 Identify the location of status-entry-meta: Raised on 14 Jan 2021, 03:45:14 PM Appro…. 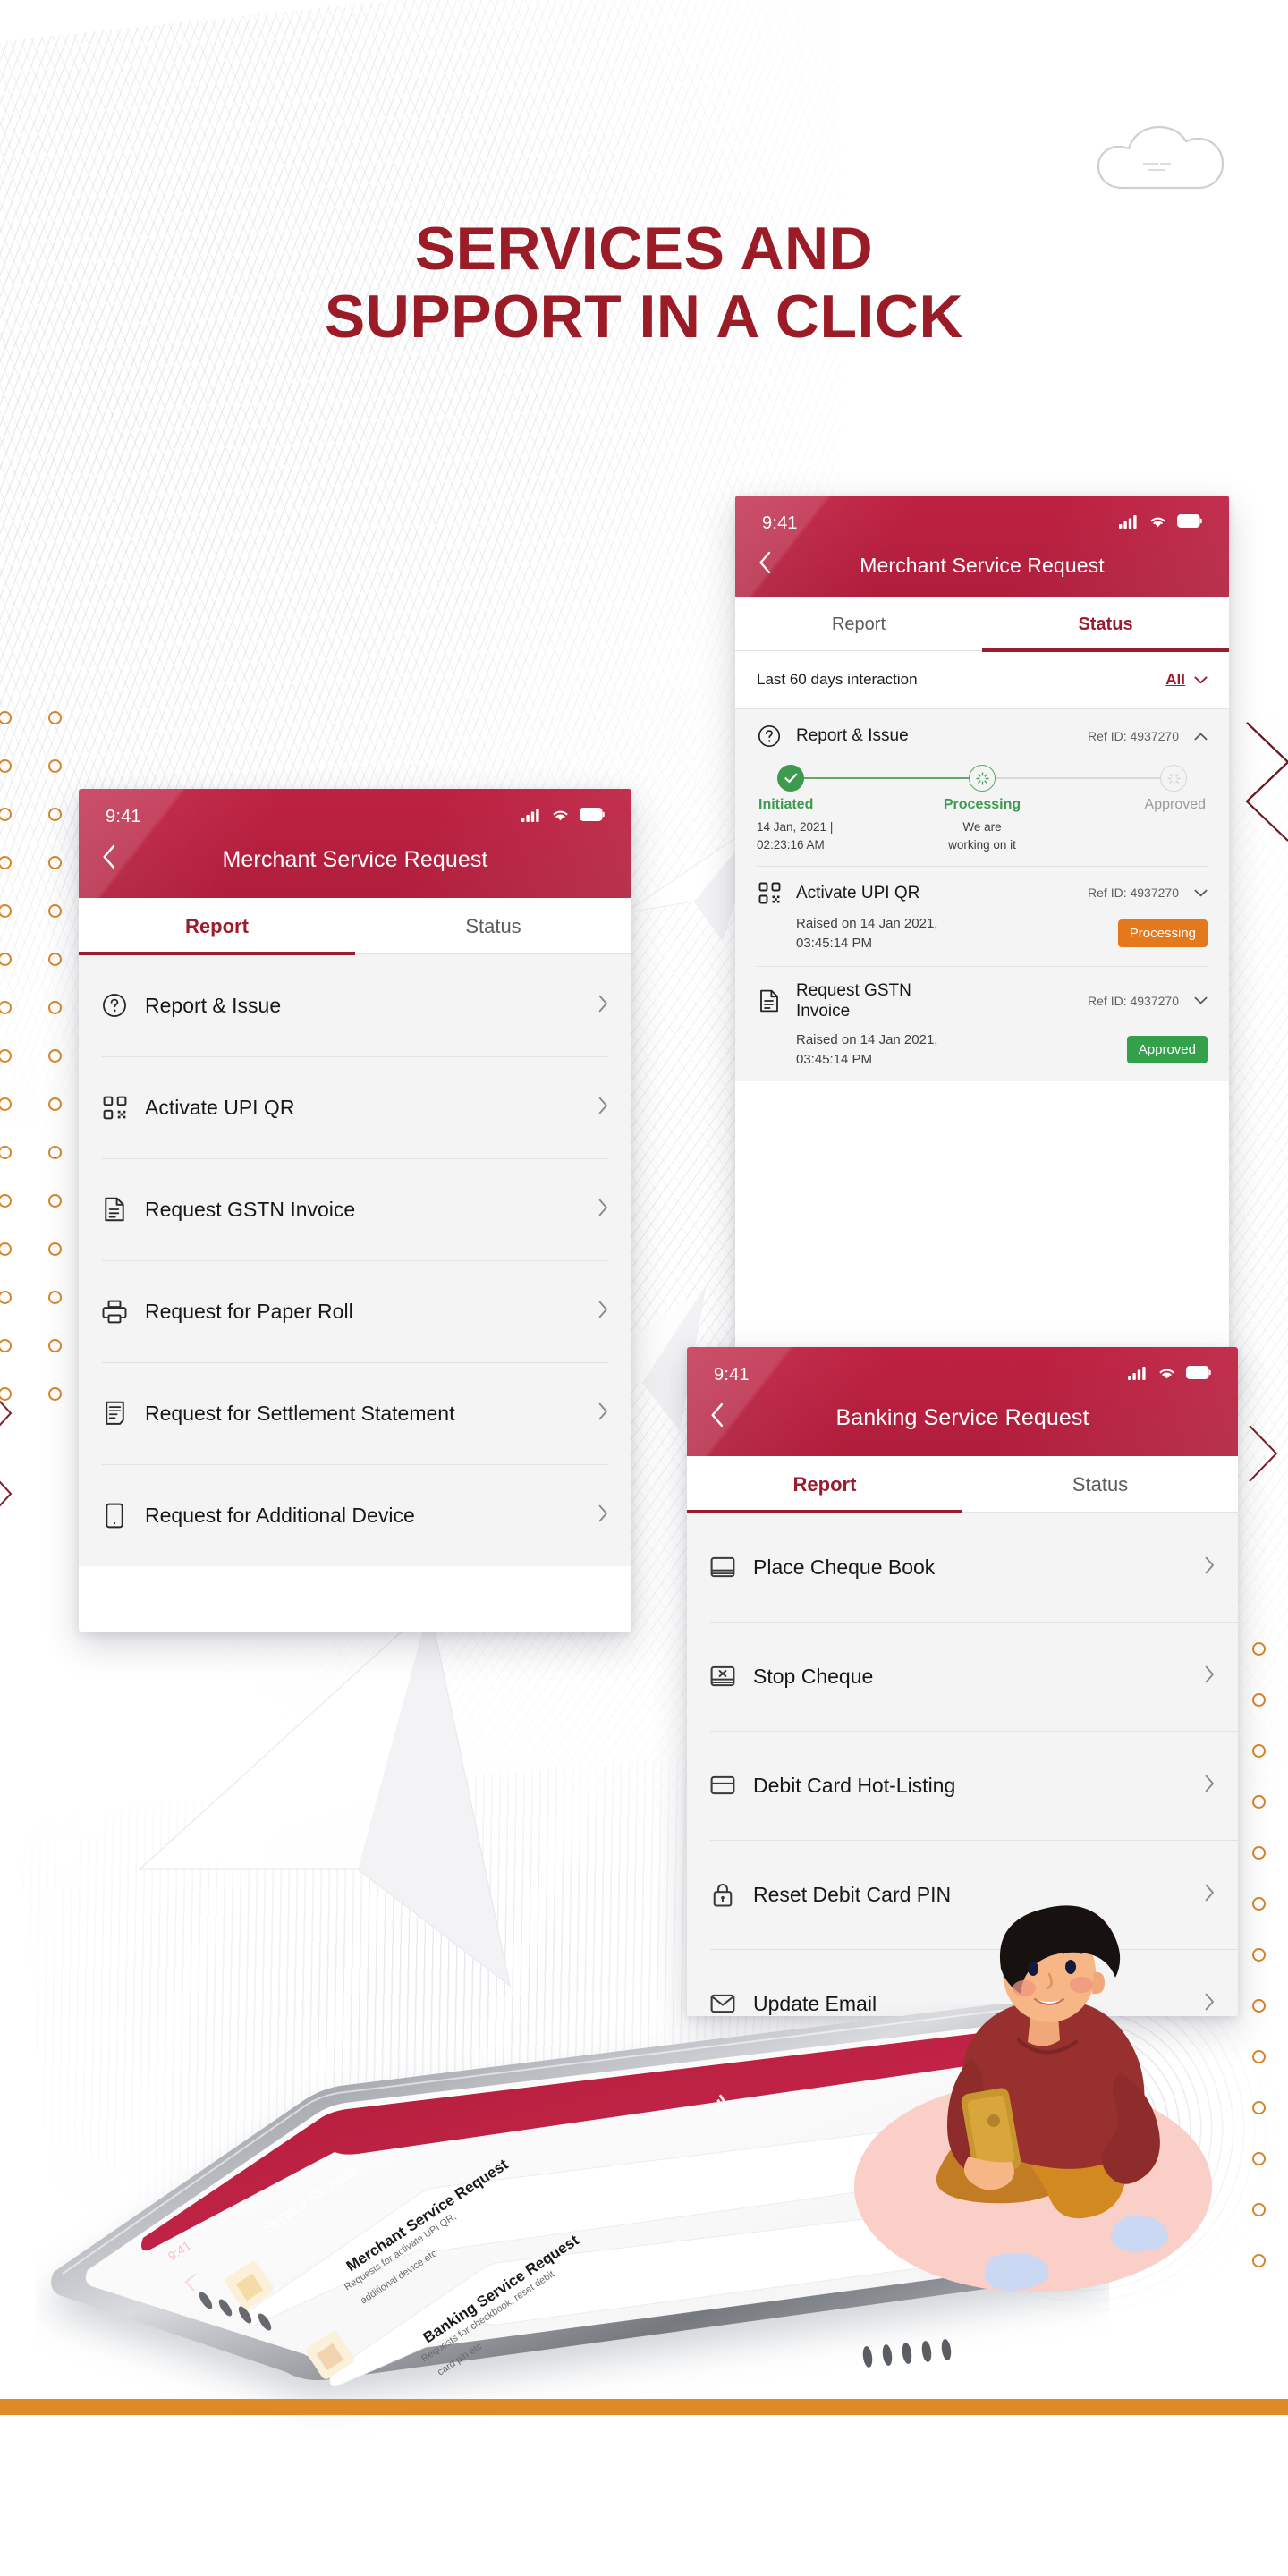
(982, 1050).